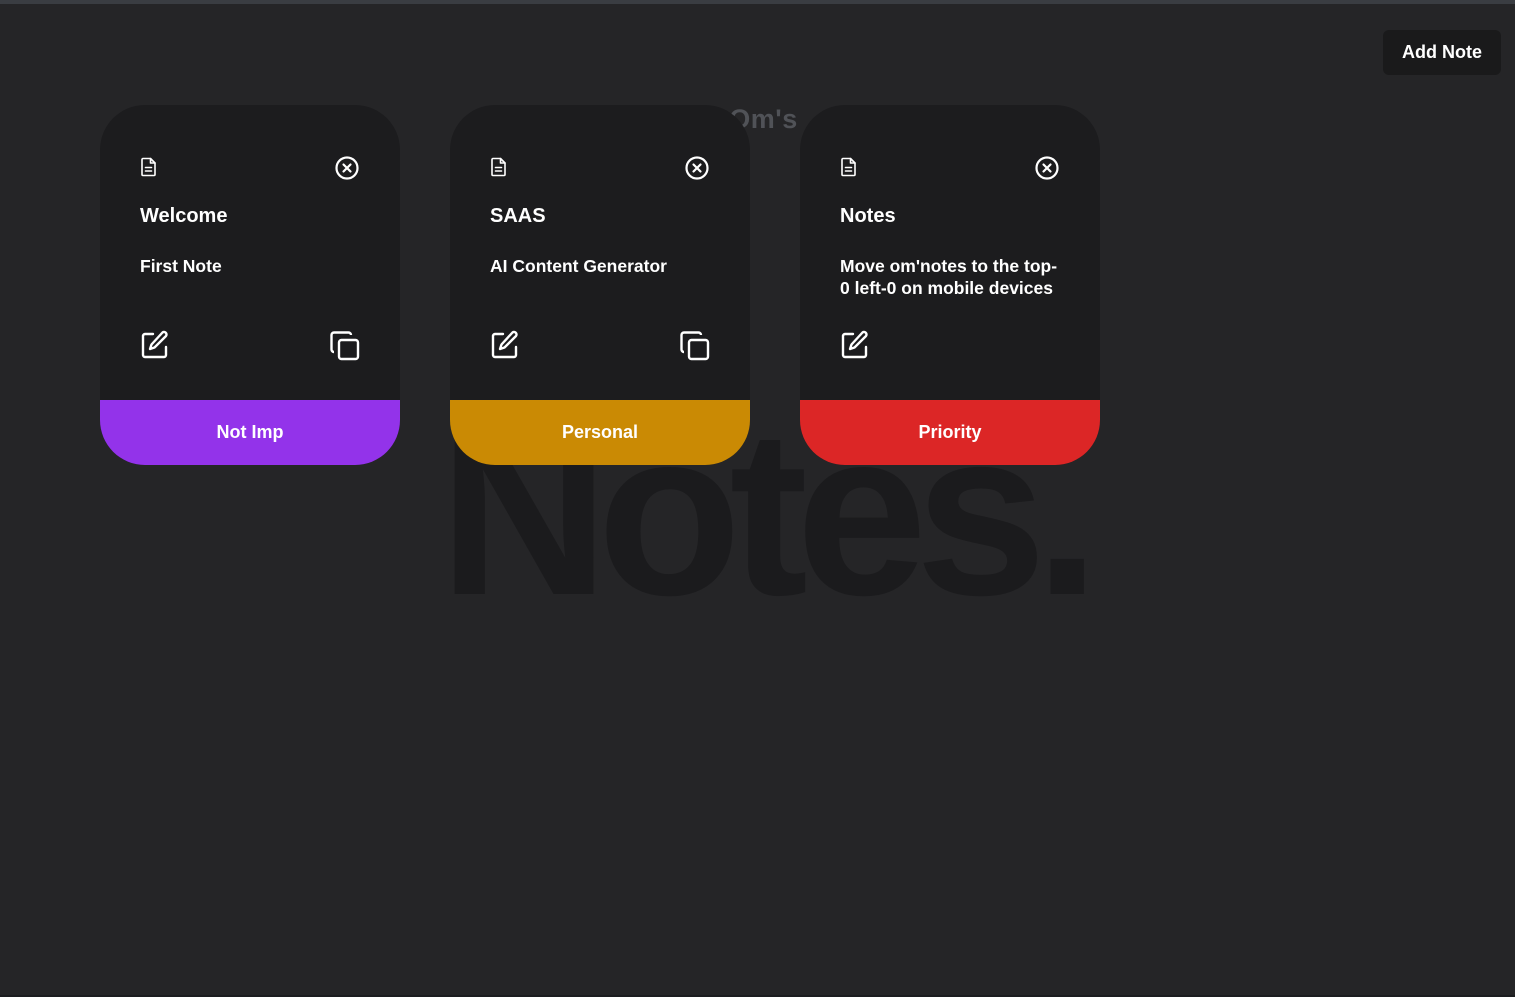 The height and width of the screenshot is (997, 1515). I want to click on top-border, so click(757, 2).